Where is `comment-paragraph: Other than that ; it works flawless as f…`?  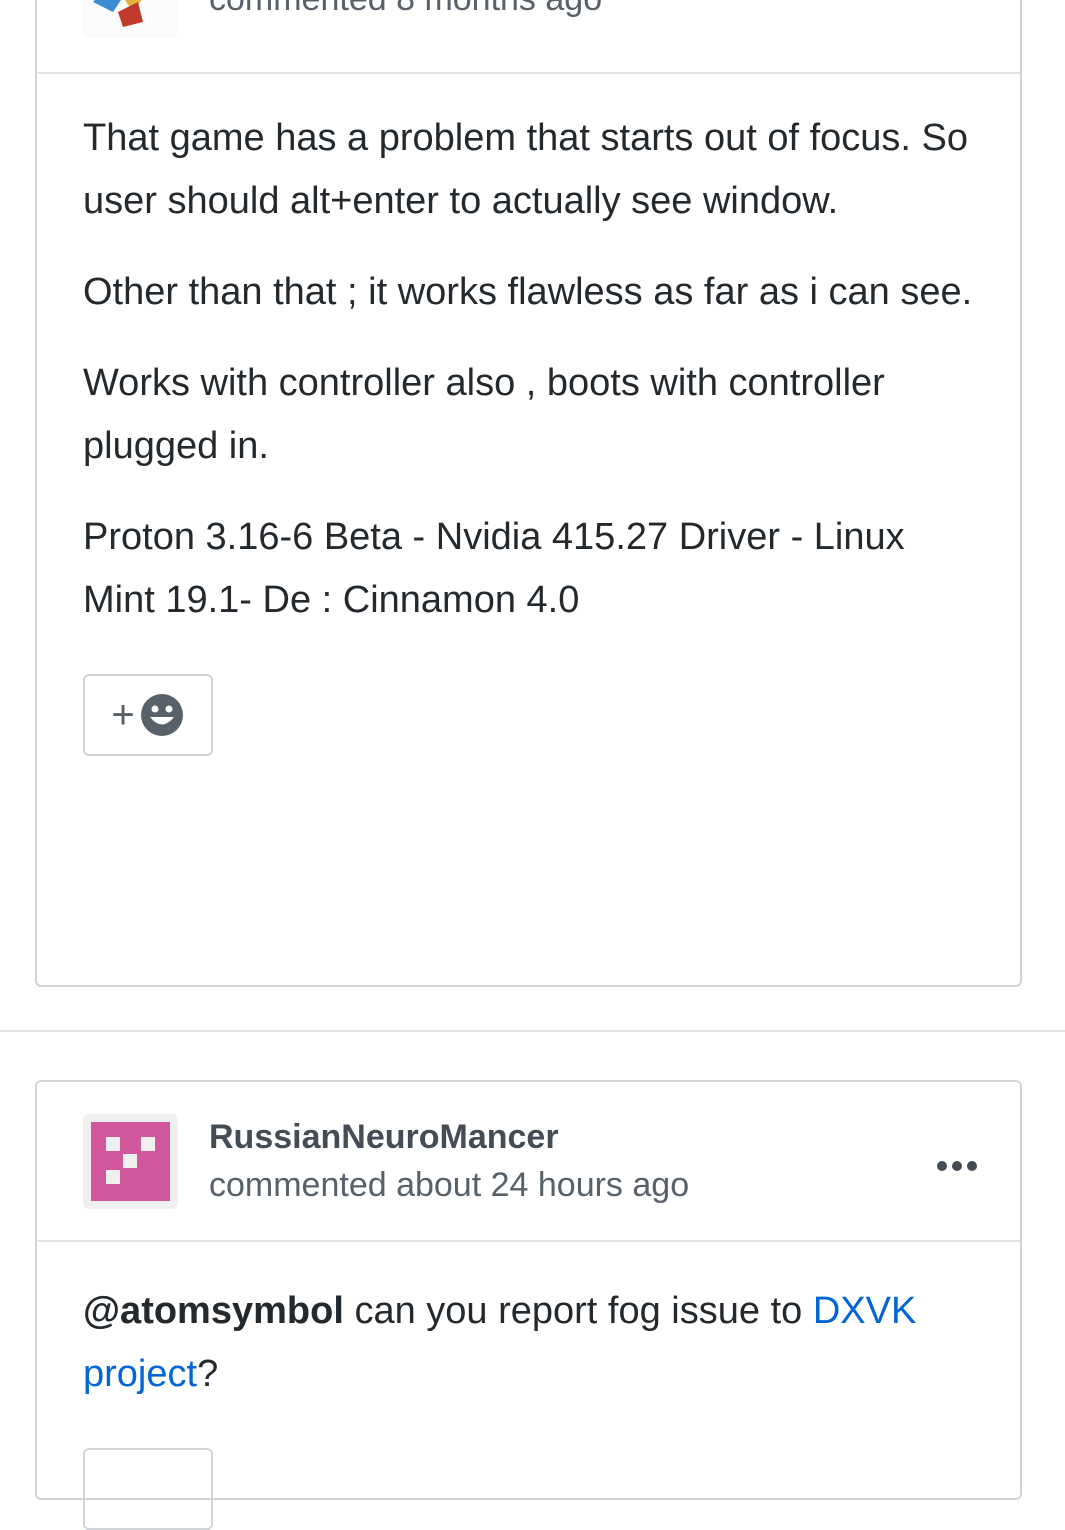 comment-paragraph: Other than that ; it works flawless as f… is located at coordinates (528, 292).